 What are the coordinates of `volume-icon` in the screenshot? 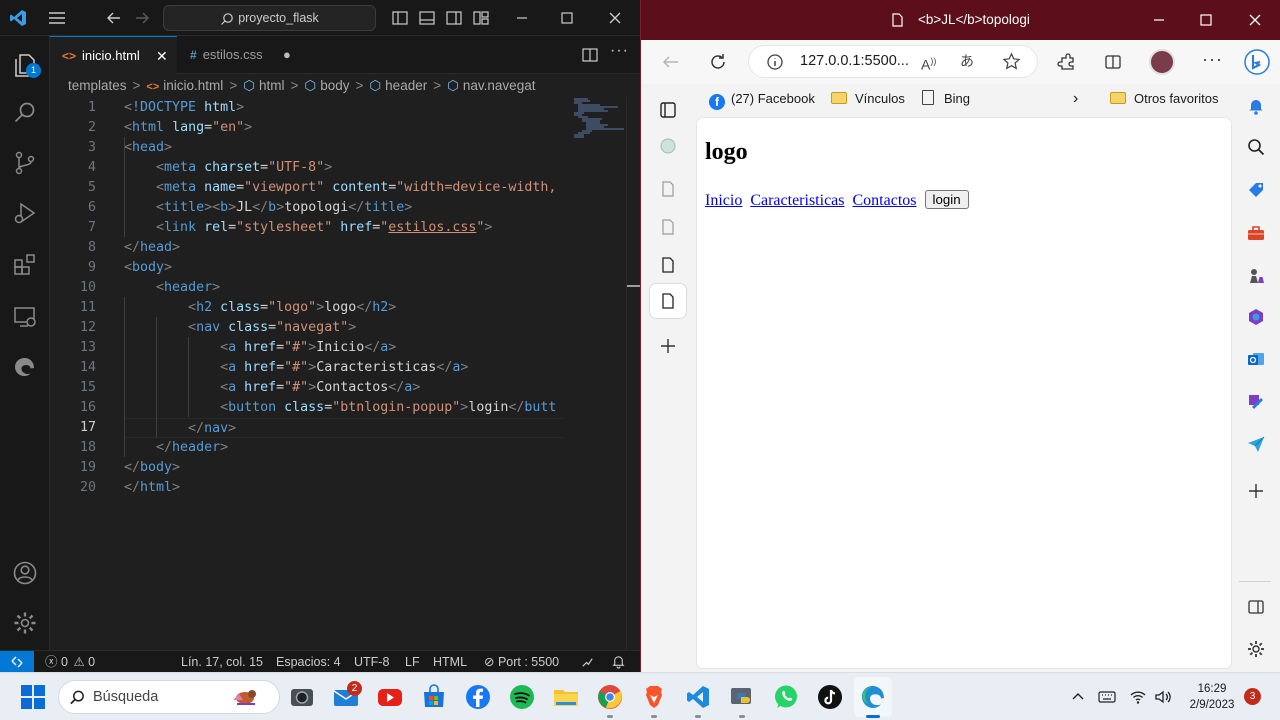 It's located at (1163, 697).